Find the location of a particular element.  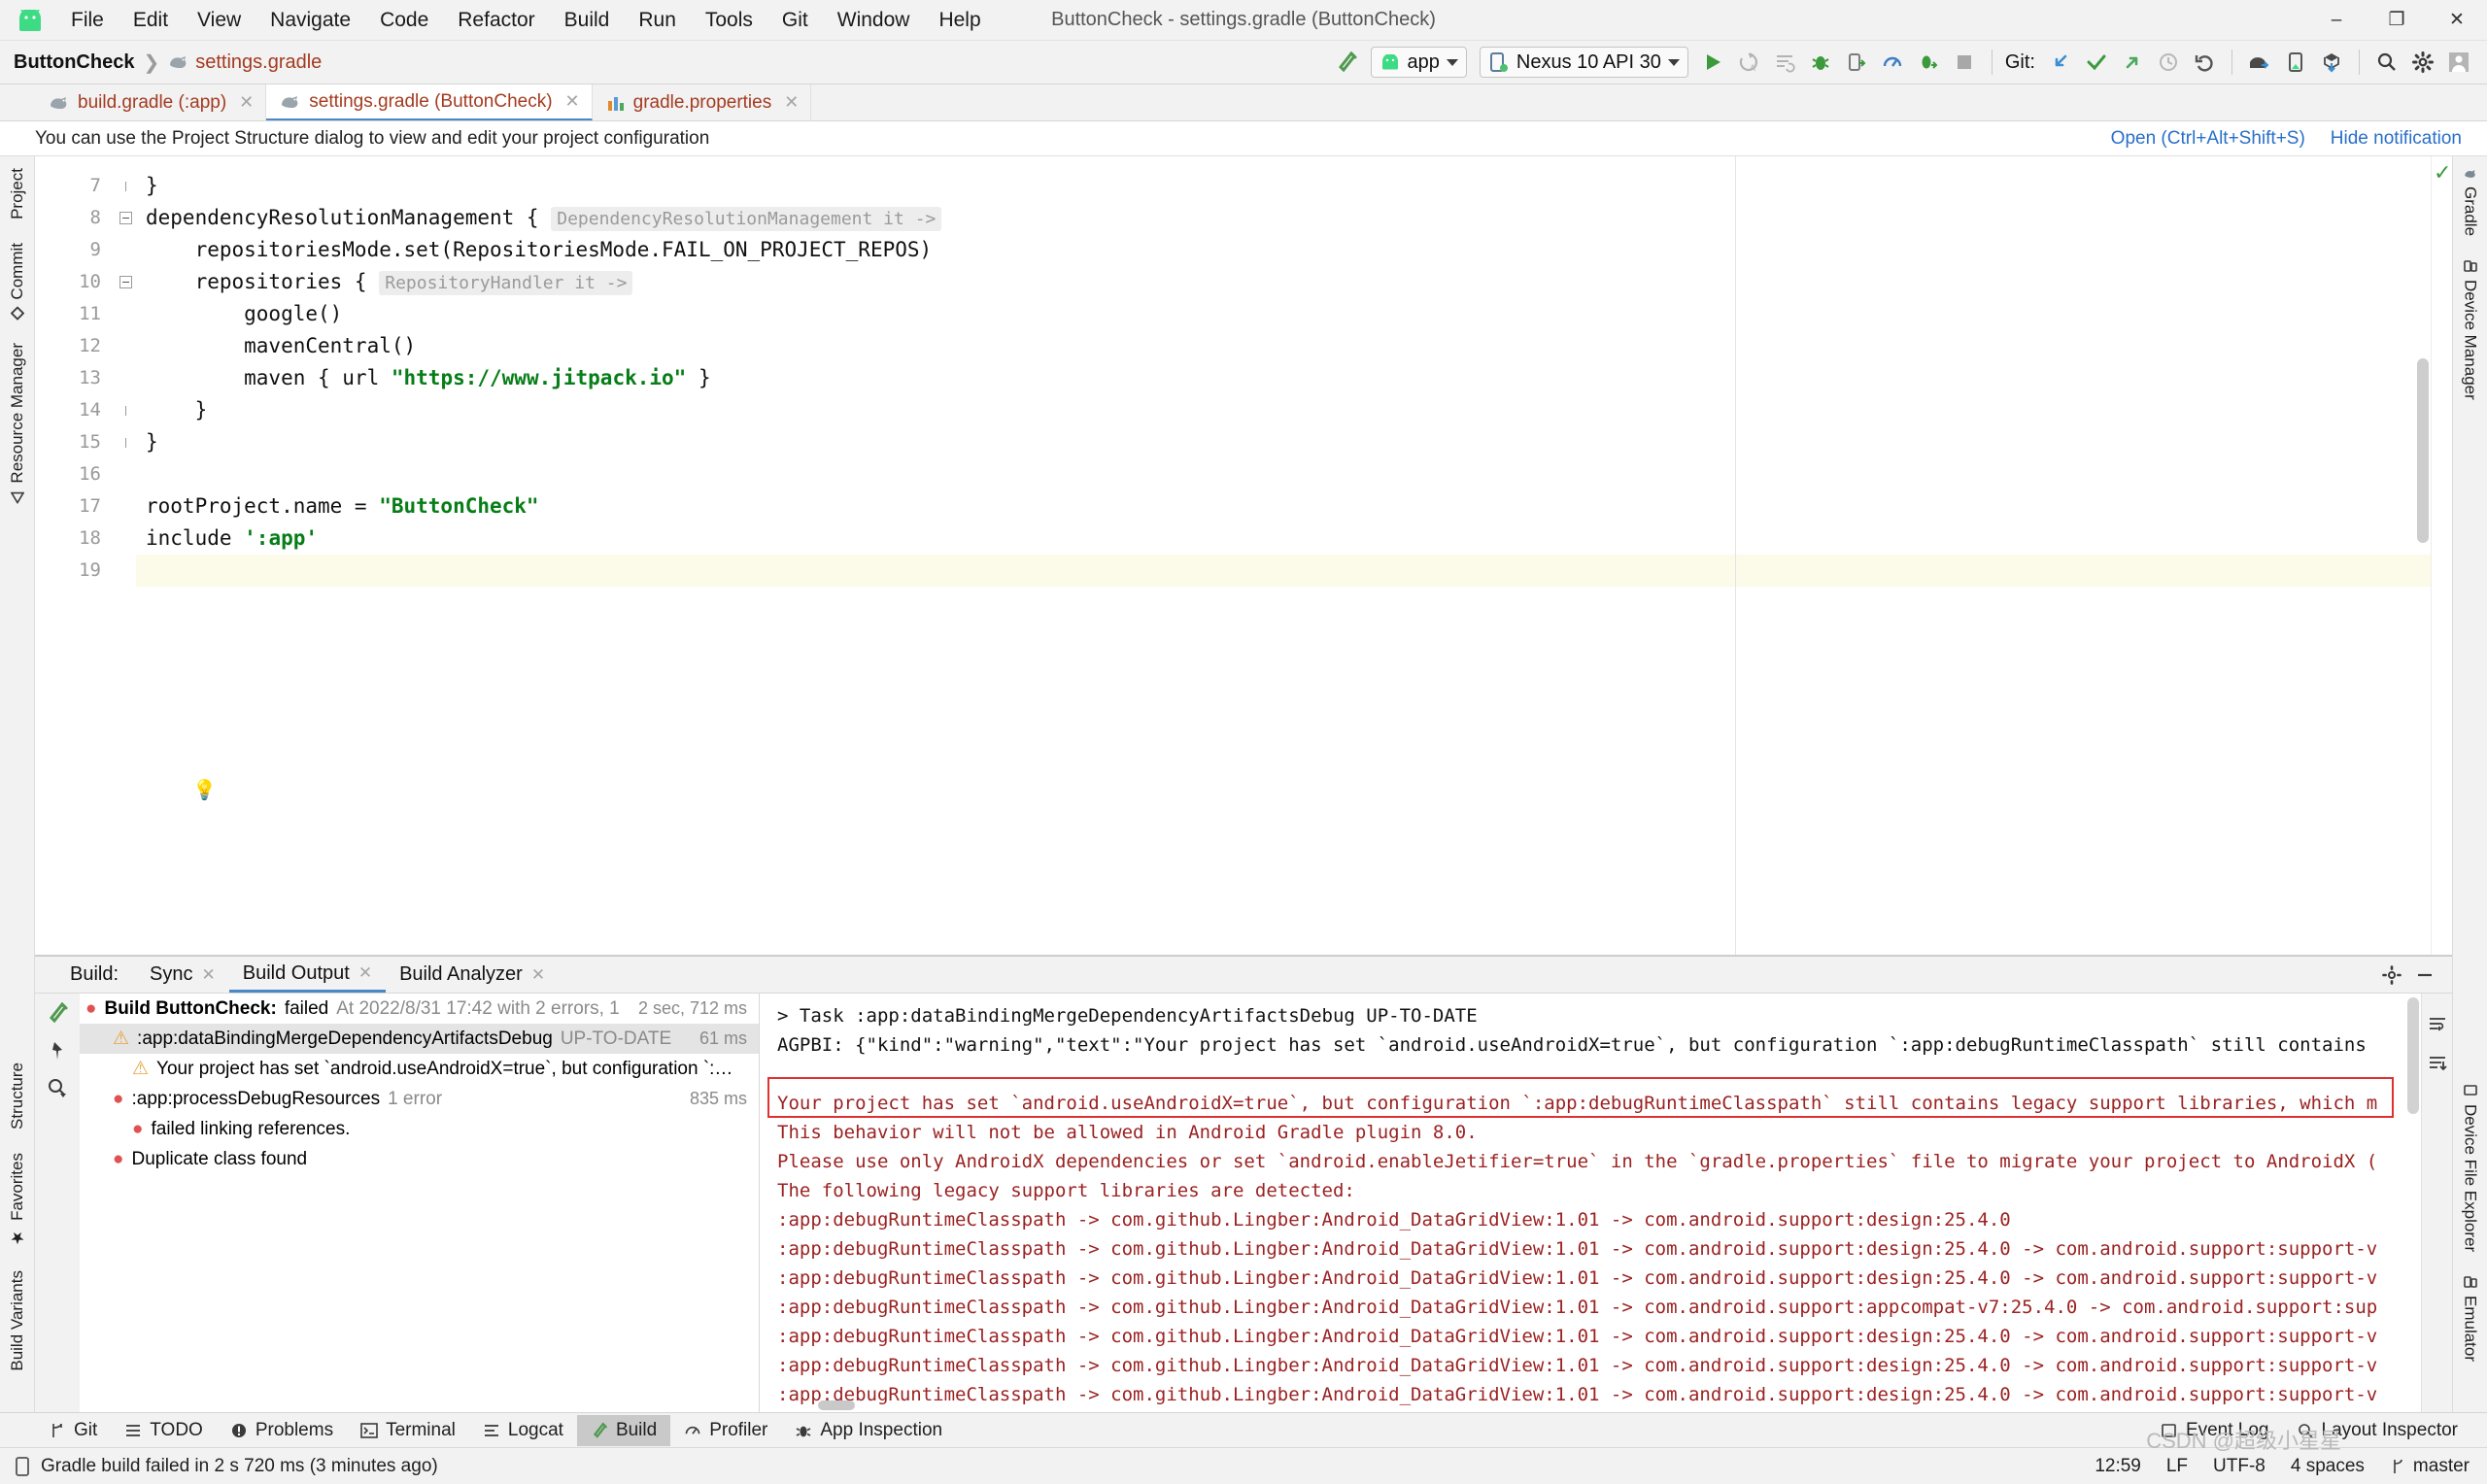

notification-hide-link: Hide notification is located at coordinates (2396, 139).